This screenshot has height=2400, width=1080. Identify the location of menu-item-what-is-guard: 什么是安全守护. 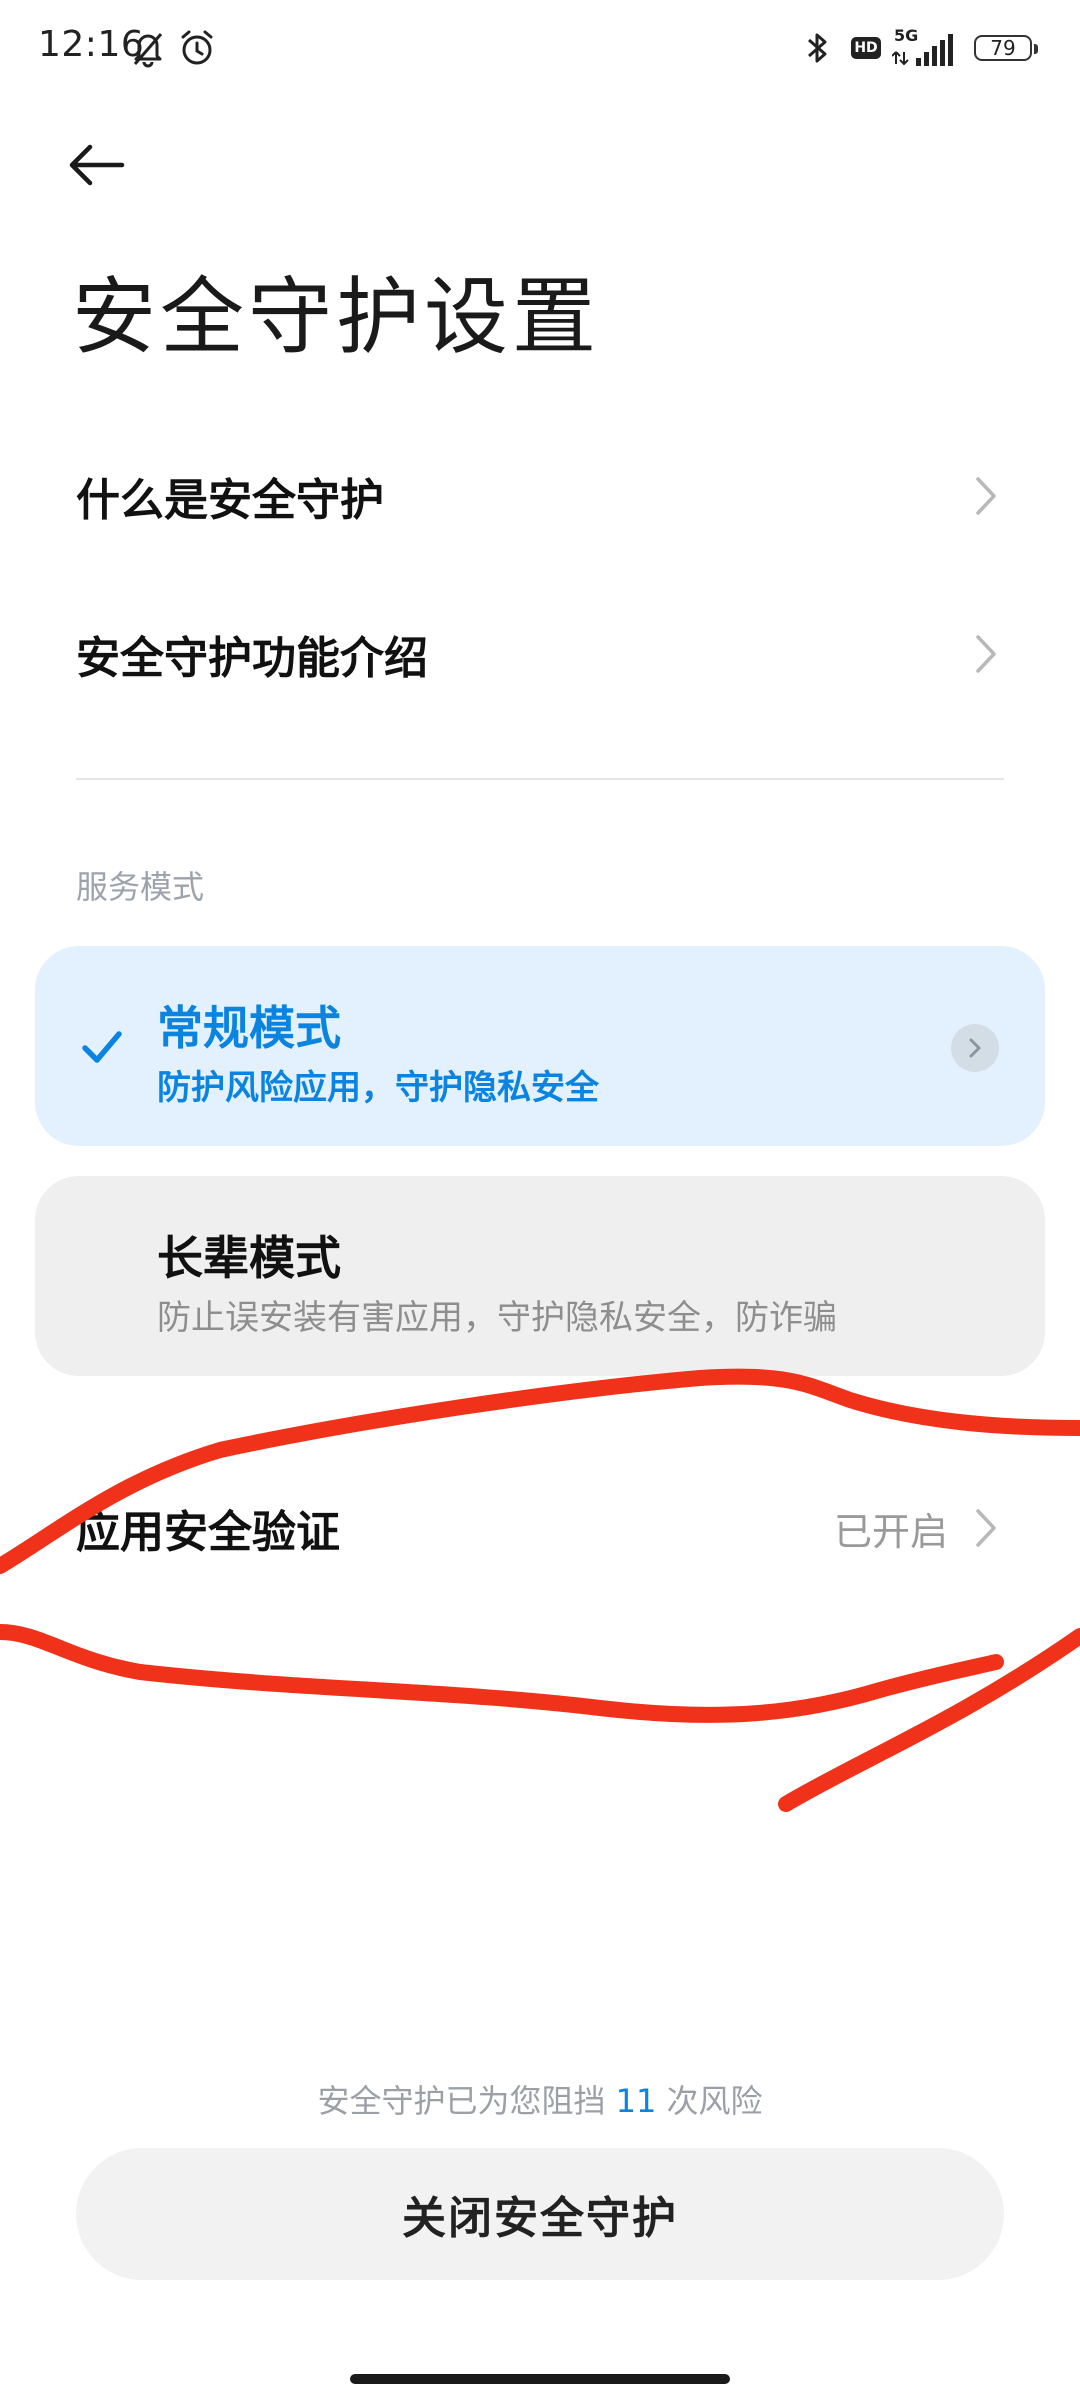
(540, 496).